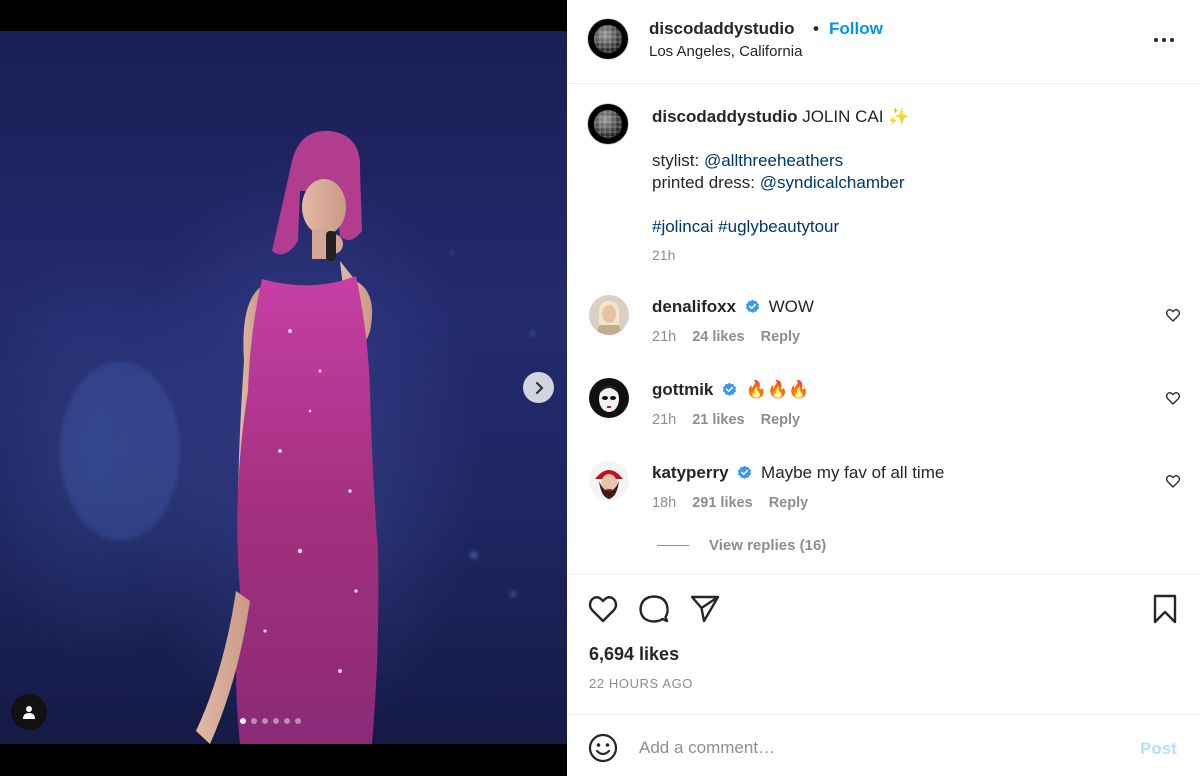 Image resolution: width=1200 pixels, height=776 pixels. I want to click on bookmark-icon, so click(1165, 609).